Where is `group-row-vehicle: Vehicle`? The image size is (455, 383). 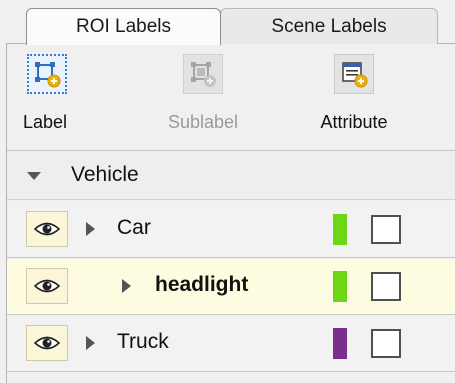 group-row-vehicle: Vehicle is located at coordinates (231, 175).